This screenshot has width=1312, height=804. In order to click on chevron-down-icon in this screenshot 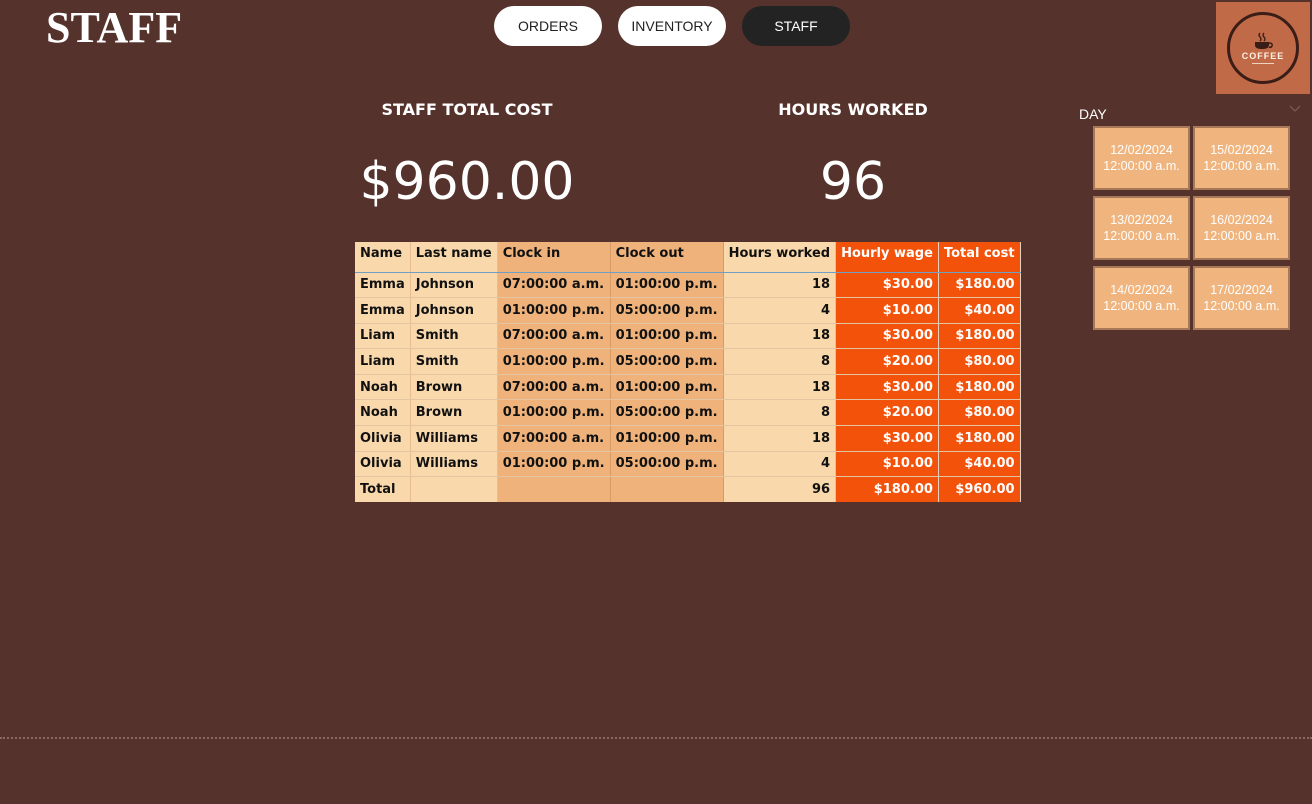, I will do `click(1295, 109)`.